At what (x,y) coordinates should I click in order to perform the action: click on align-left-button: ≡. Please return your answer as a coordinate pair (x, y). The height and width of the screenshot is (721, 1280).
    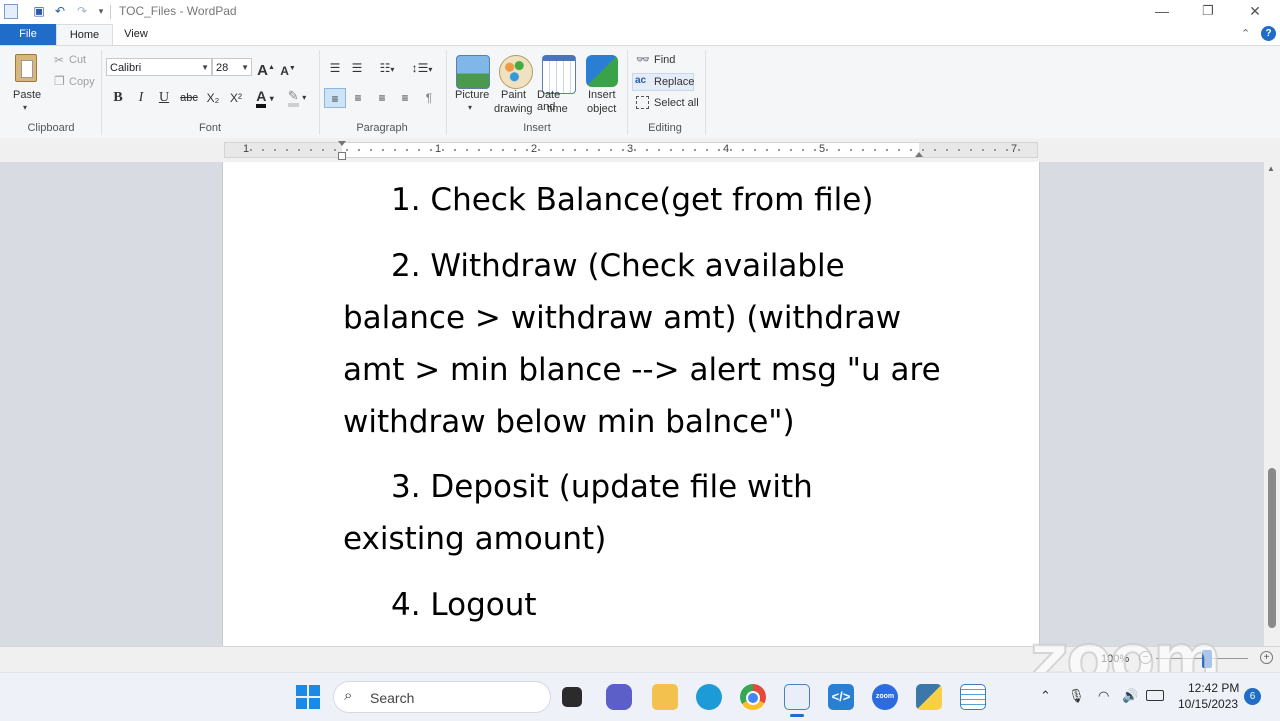
    Looking at the image, I should click on (335, 98).